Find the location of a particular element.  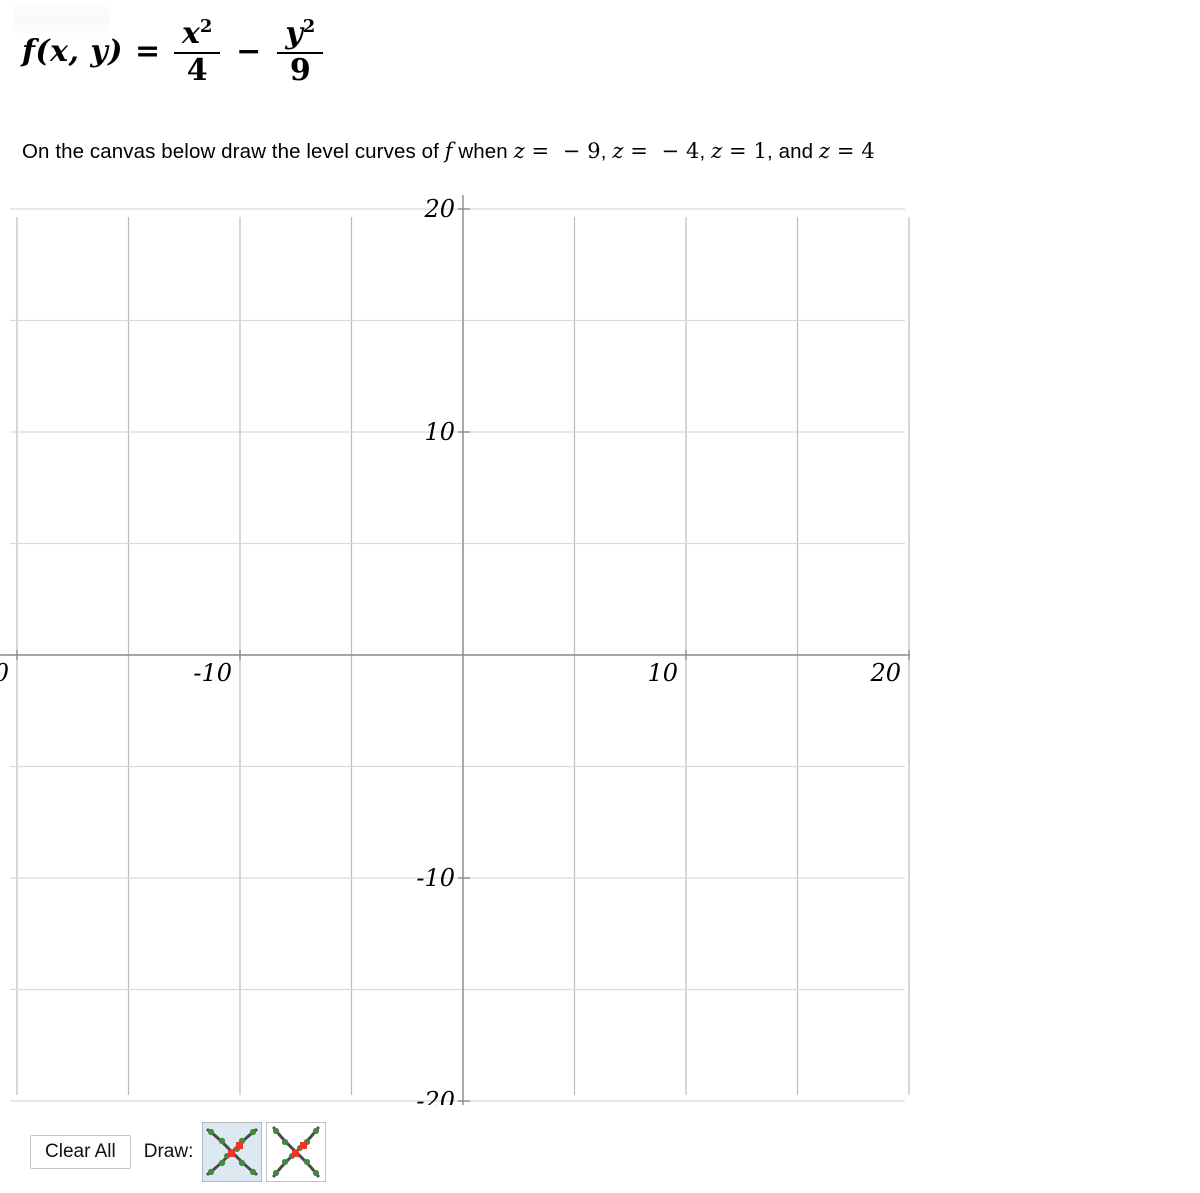

hyperbola-vertical-icon is located at coordinates (232, 1152).